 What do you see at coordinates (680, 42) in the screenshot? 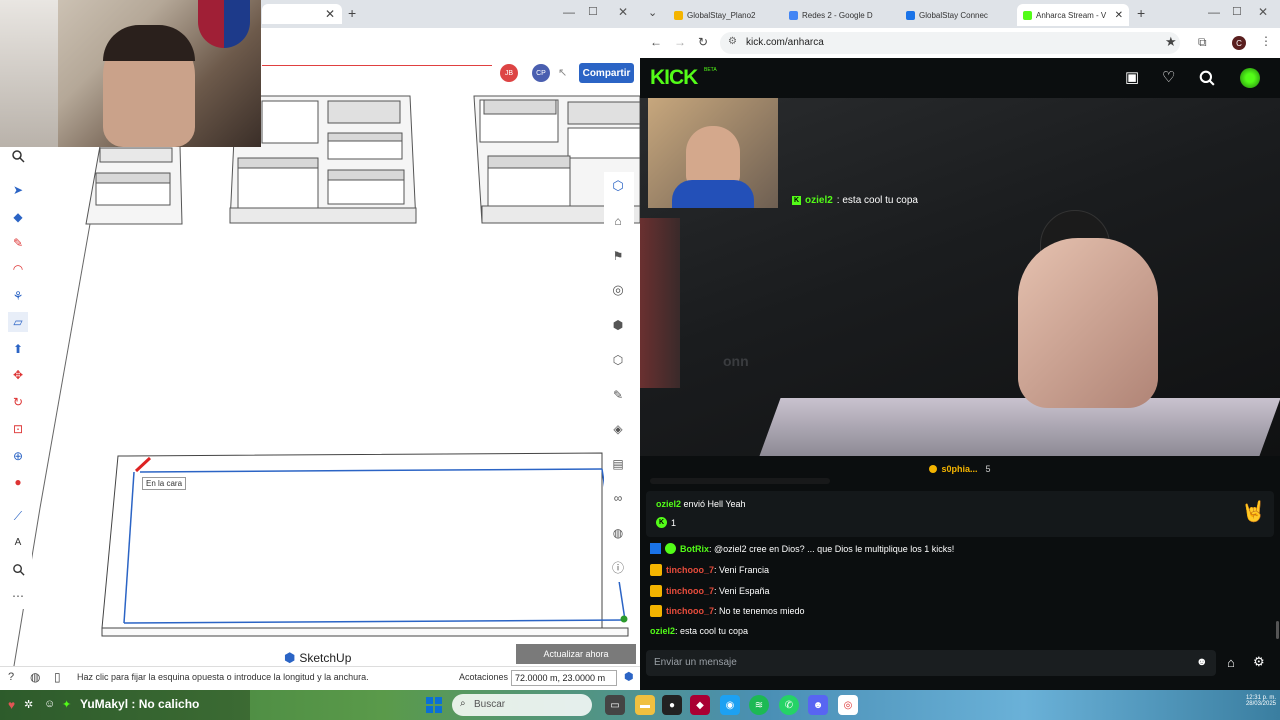
I see `forward-icon: →` at bounding box center [680, 42].